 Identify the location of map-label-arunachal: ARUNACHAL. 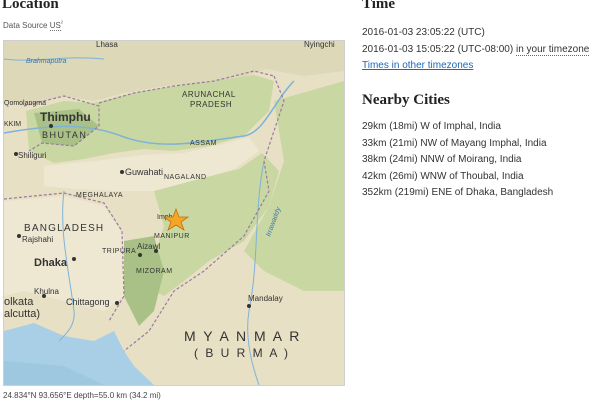
(209, 94).